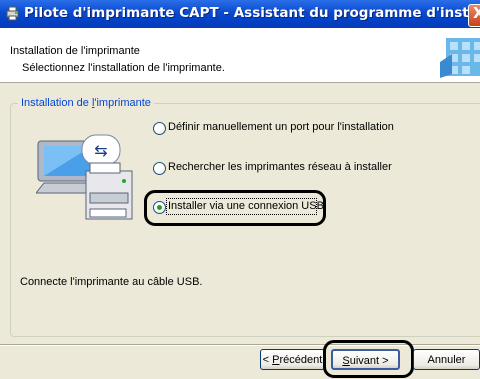  Describe the element at coordinates (86, 103) in the screenshot. I see `group-label: Installation de l'imprimante` at that location.